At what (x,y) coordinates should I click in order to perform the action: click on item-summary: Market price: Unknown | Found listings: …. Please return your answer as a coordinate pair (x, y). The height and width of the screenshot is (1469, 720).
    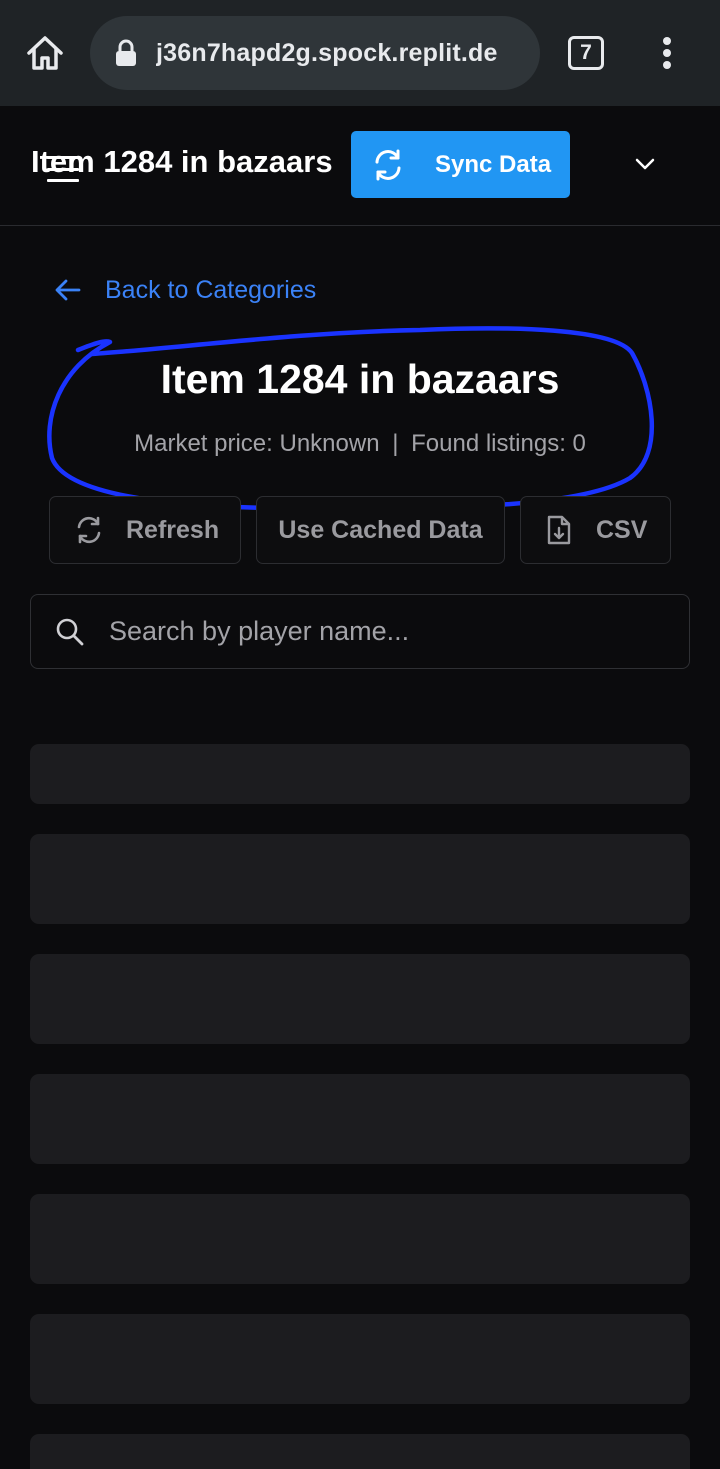
    Looking at the image, I should click on (360, 444).